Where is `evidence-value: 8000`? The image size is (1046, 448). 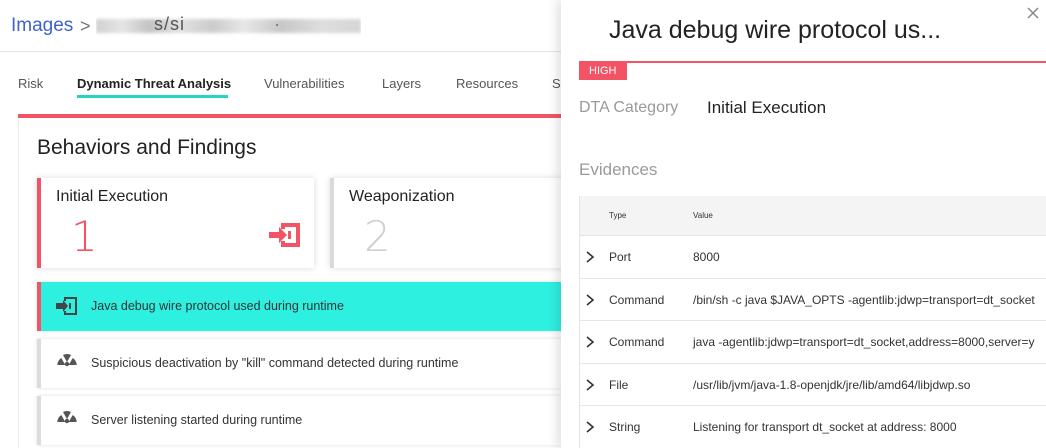 evidence-value: 8000 is located at coordinates (706, 257).